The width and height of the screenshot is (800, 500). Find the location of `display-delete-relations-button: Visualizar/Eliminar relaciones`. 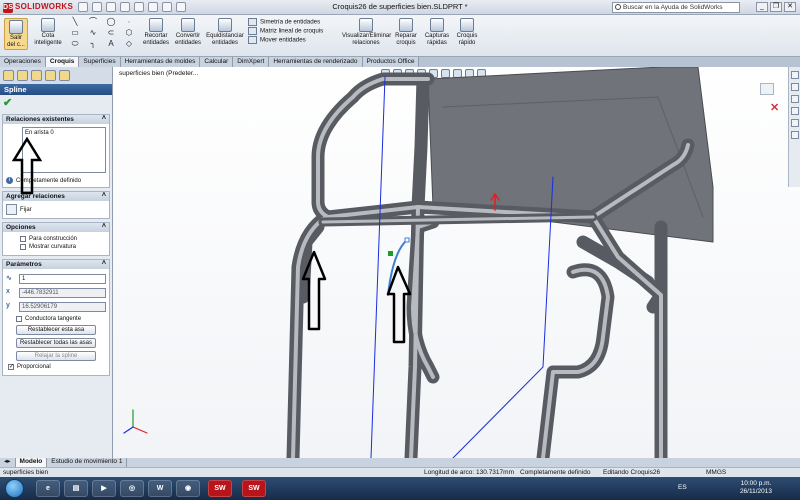

display-delete-relations-button: Visualizar/Eliminar relaciones is located at coordinates (366, 32).